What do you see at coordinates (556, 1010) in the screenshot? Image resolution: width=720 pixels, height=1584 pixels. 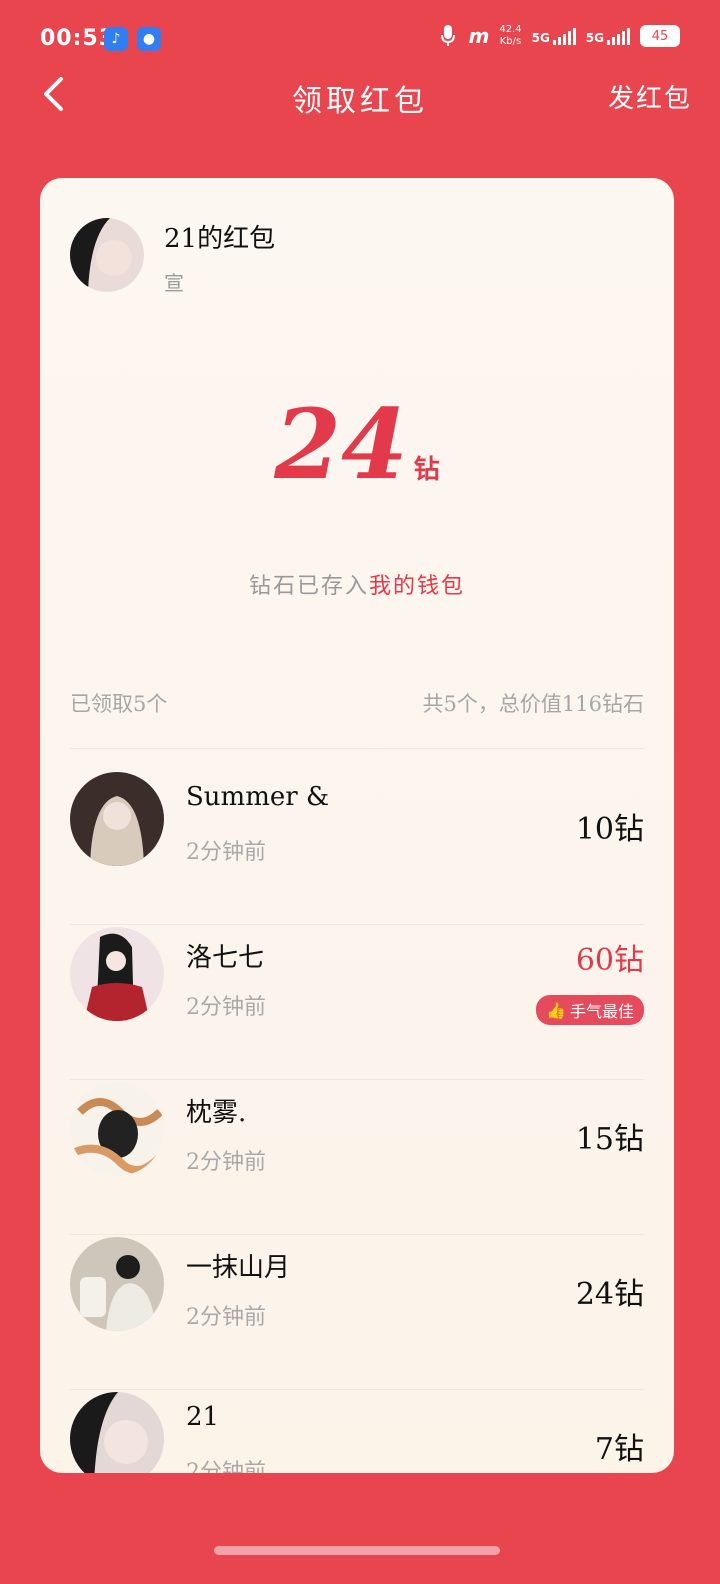 I see `thumbs-up-icon: 👍` at bounding box center [556, 1010].